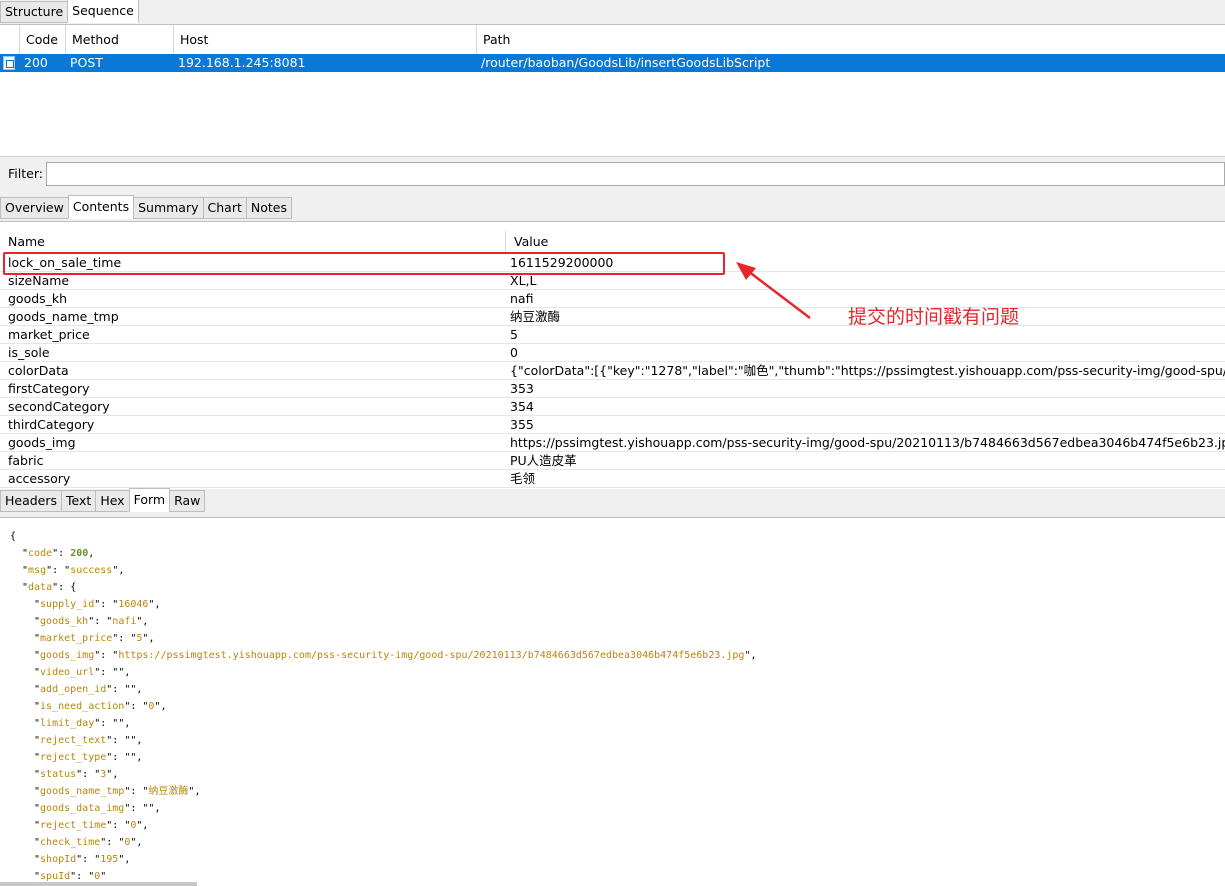  I want to click on kv-name: goods_name_tmp, so click(63, 316).